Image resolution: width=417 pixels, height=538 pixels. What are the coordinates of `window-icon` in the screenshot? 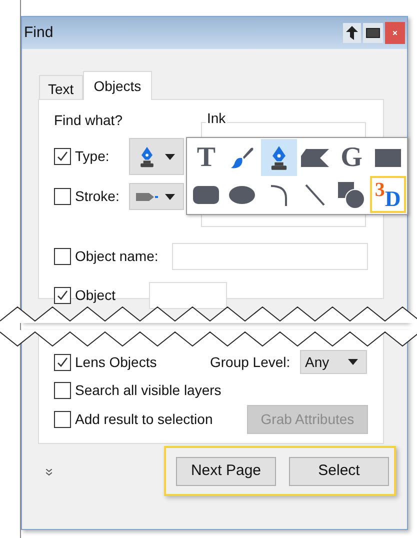 It's located at (373, 33).